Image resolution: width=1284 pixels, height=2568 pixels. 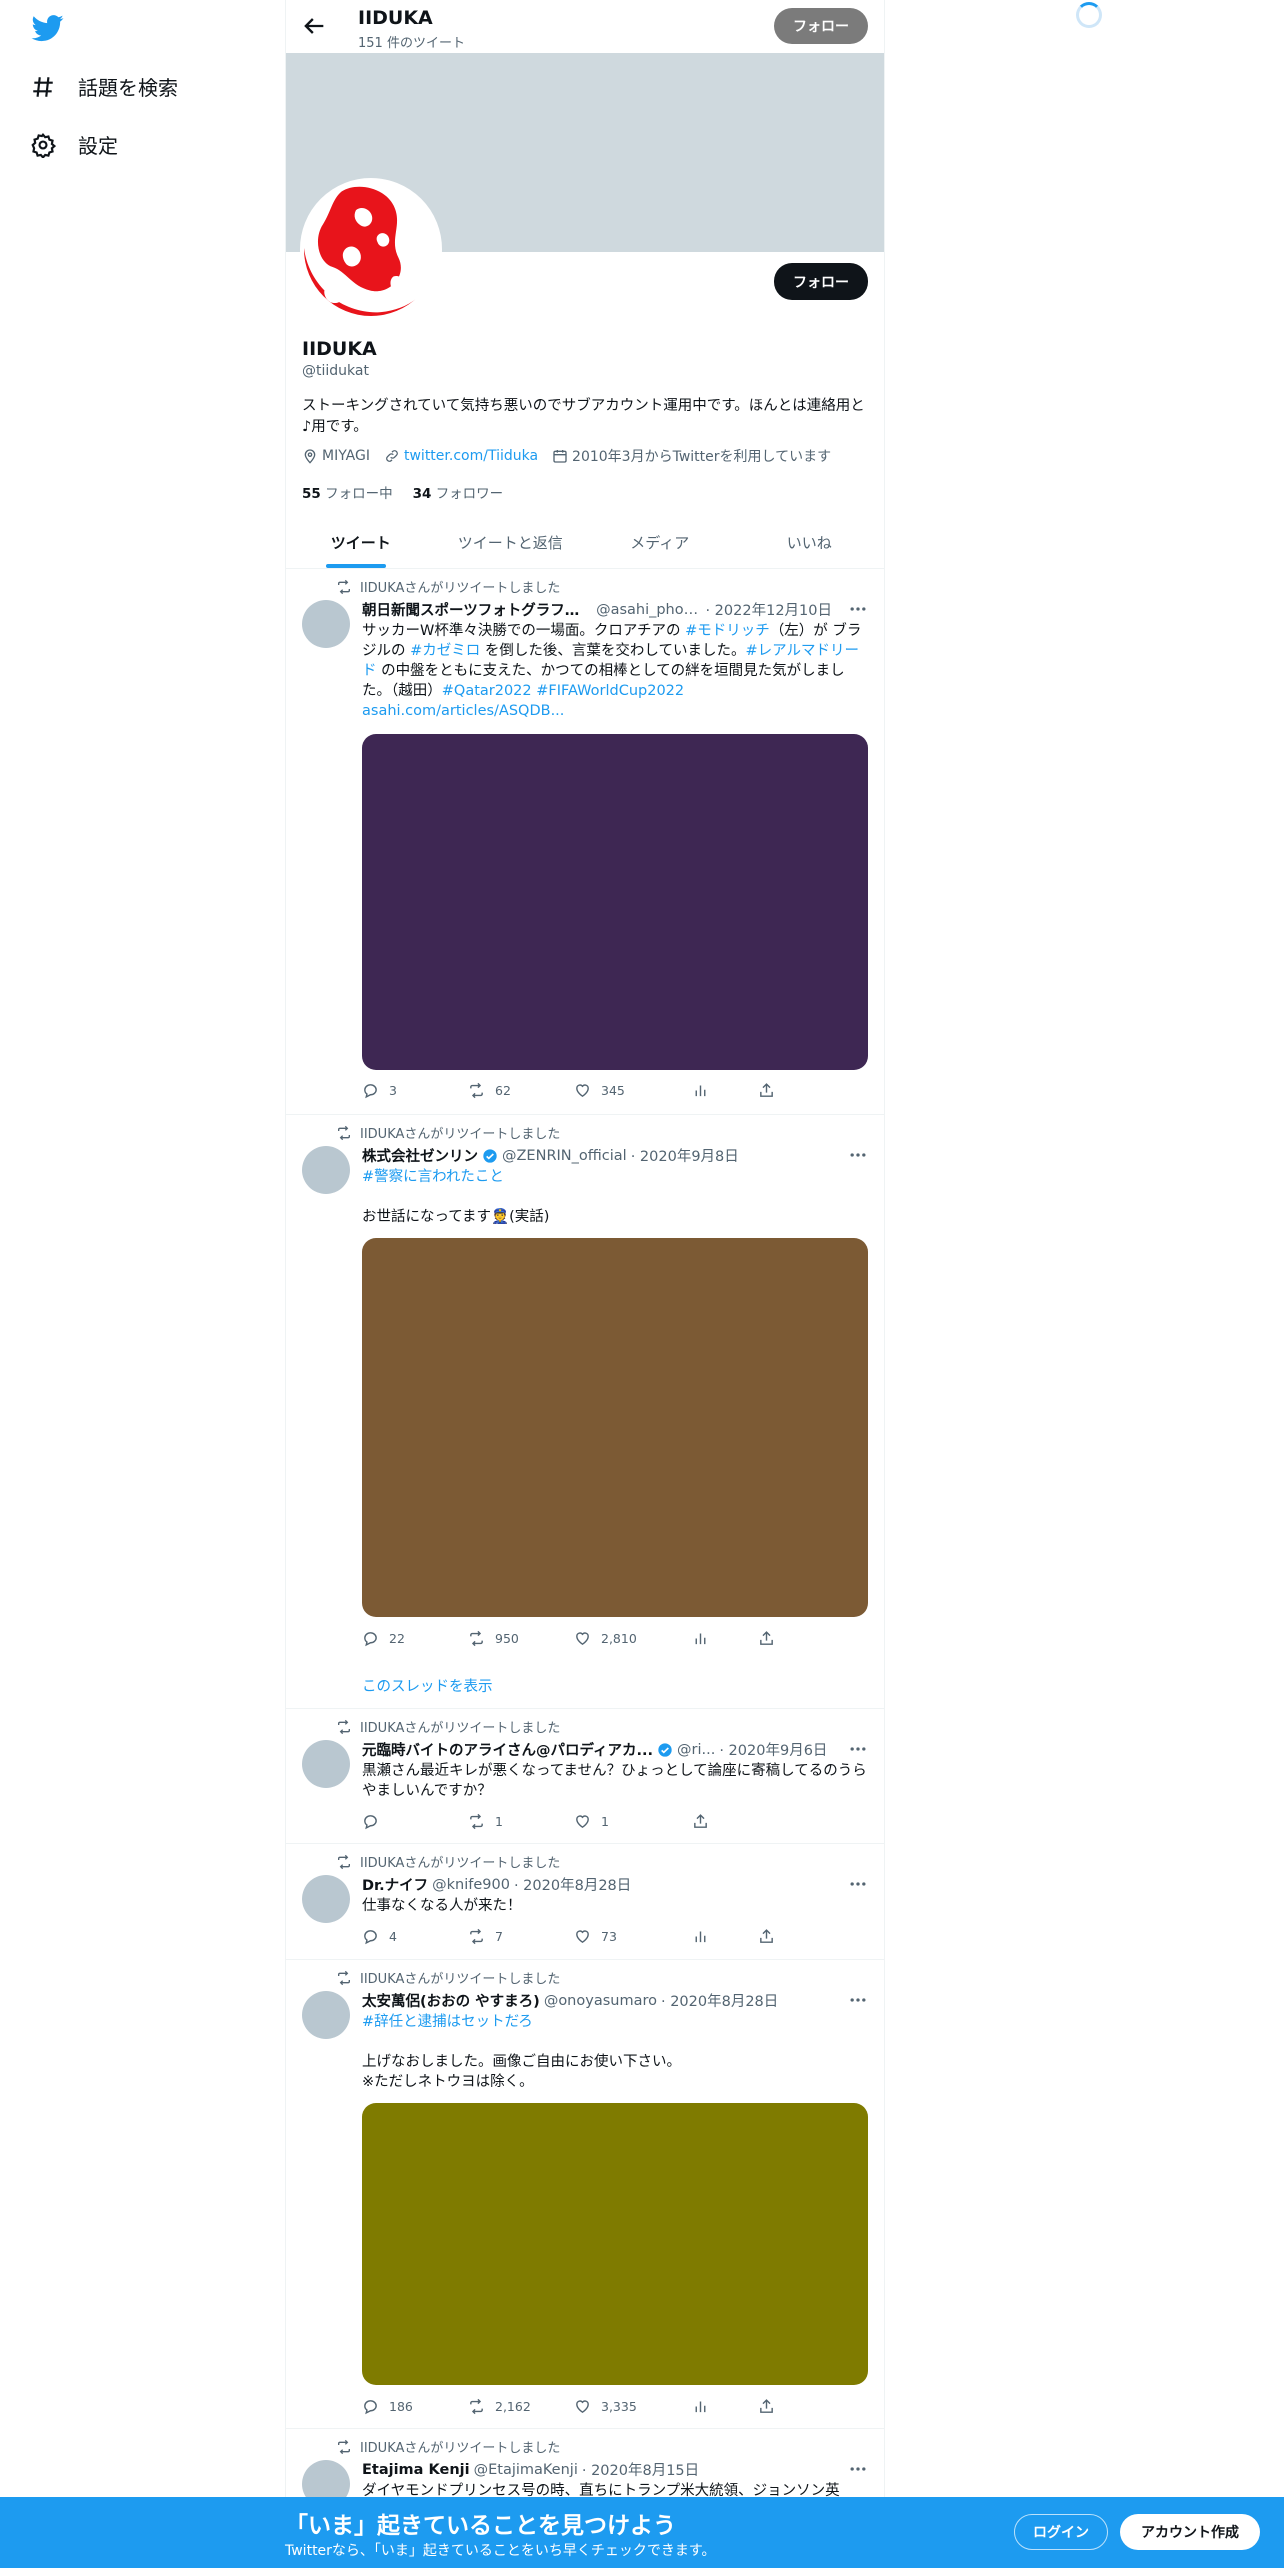 What do you see at coordinates (43, 86) in the screenshot?
I see `hashtag-icon` at bounding box center [43, 86].